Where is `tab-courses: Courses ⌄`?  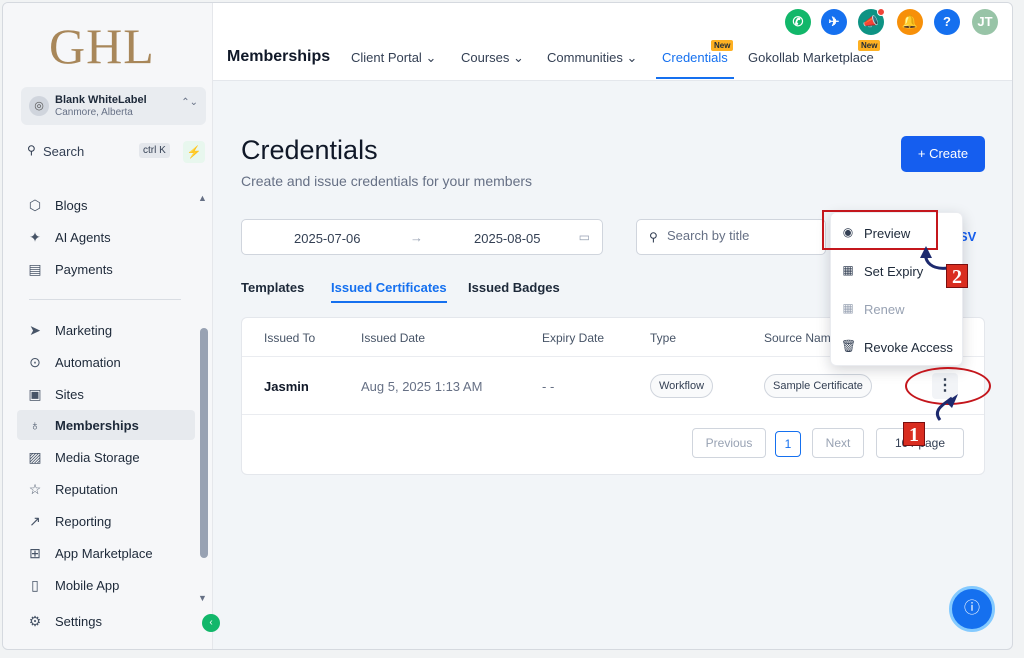
tab-courses: Courses ⌄ is located at coordinates (492, 58).